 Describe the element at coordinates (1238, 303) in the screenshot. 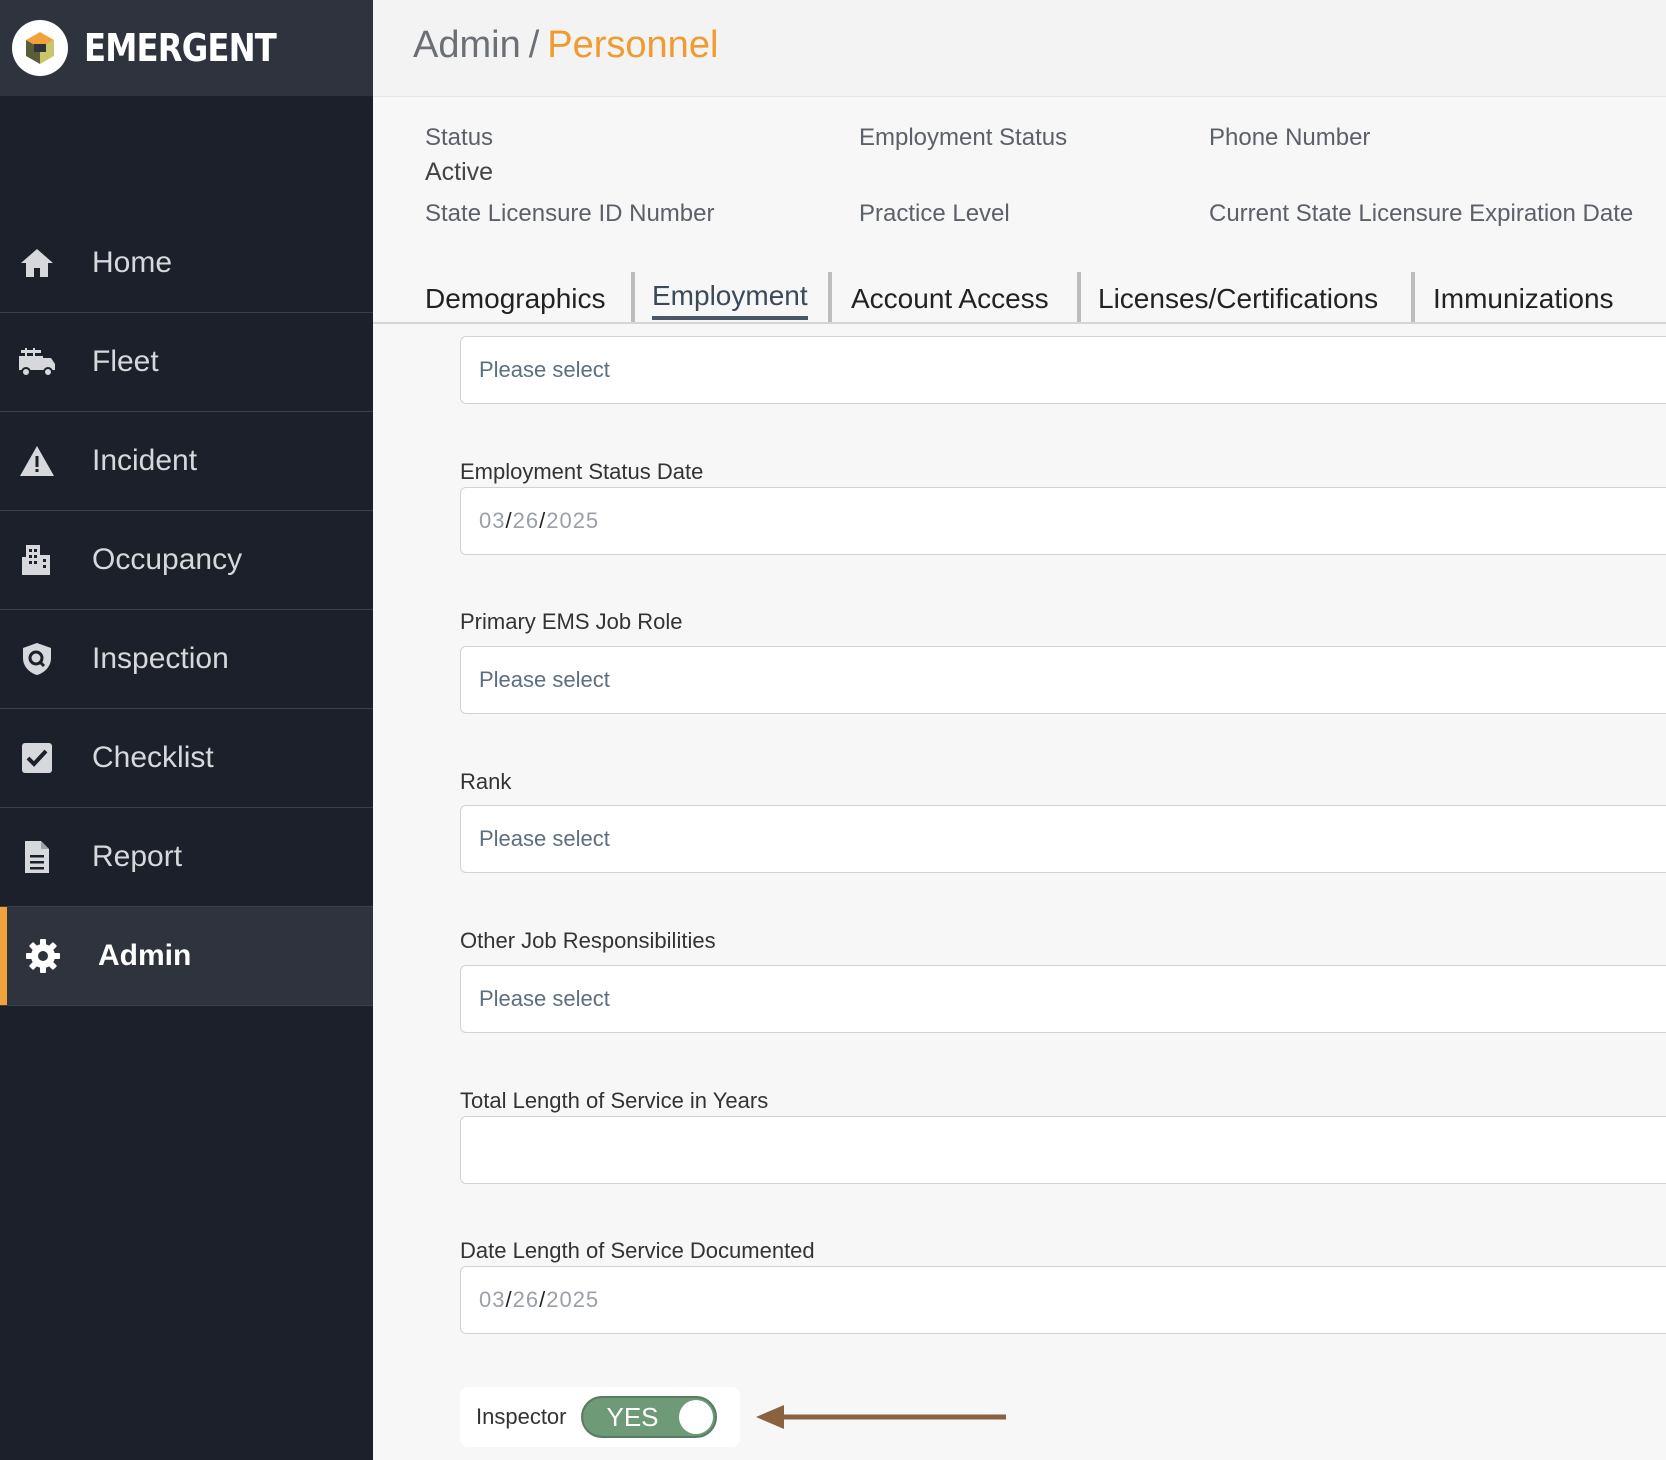

I see `tab-licenses-certifications: Licenses/Certifications` at that location.